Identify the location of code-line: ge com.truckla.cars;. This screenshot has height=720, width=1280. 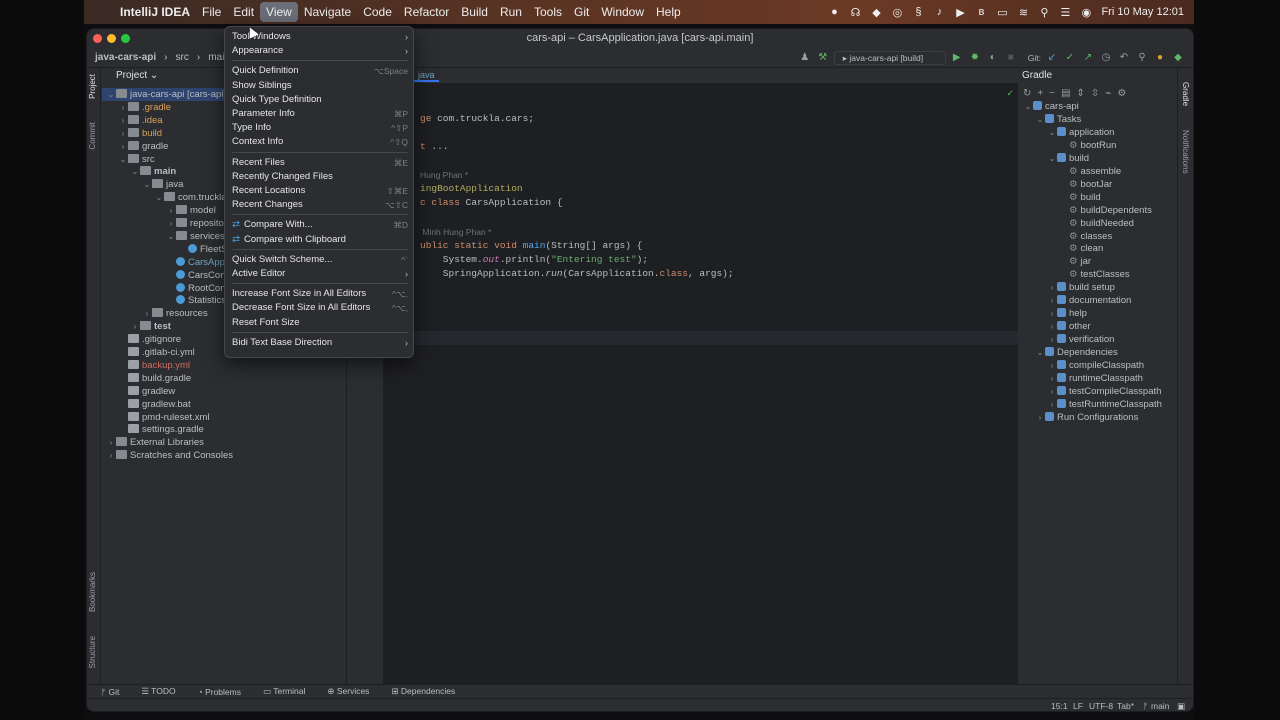
(477, 119).